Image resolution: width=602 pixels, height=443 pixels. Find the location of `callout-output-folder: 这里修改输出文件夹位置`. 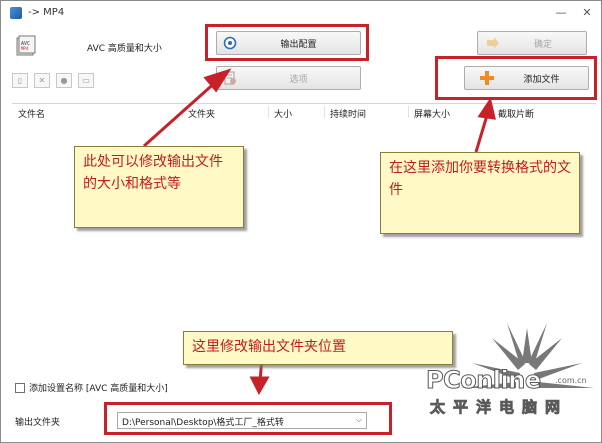

callout-output-folder: 这里修改输出文件夹位置 is located at coordinates (318, 348).